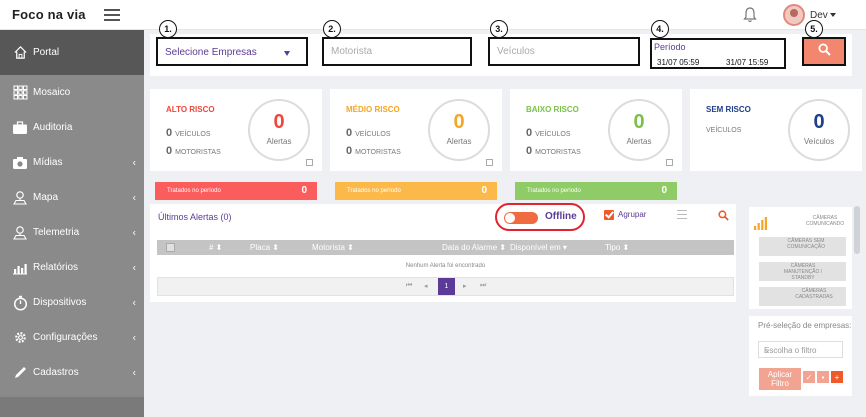 Image resolution: width=866 pixels, height=417 pixels. I want to click on veiculos-field, so click(564, 51).